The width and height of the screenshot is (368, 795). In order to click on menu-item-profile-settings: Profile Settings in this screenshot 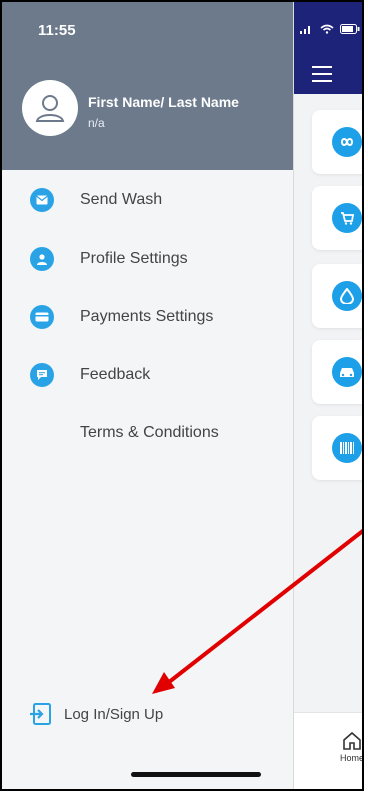, I will do `click(147, 259)`.